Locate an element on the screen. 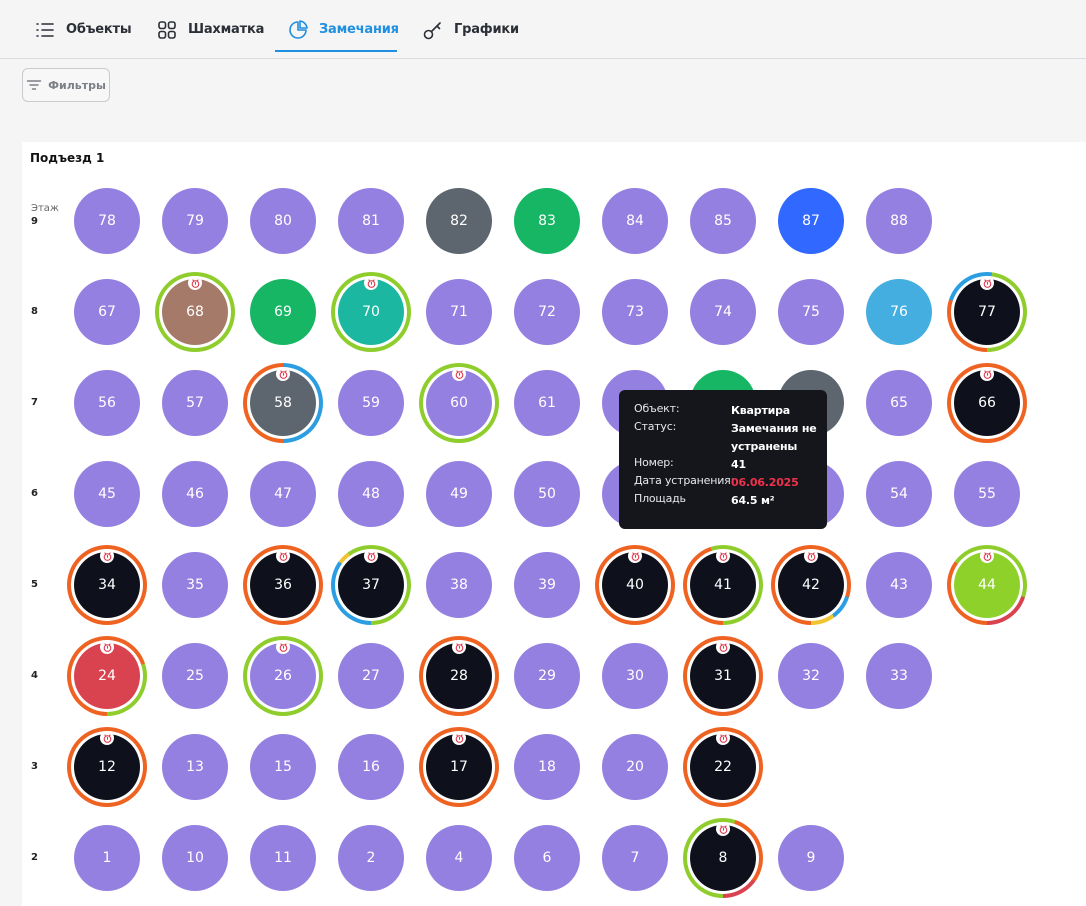 The width and height of the screenshot is (1086, 906). apartment-cell: 57 is located at coordinates (195, 403).